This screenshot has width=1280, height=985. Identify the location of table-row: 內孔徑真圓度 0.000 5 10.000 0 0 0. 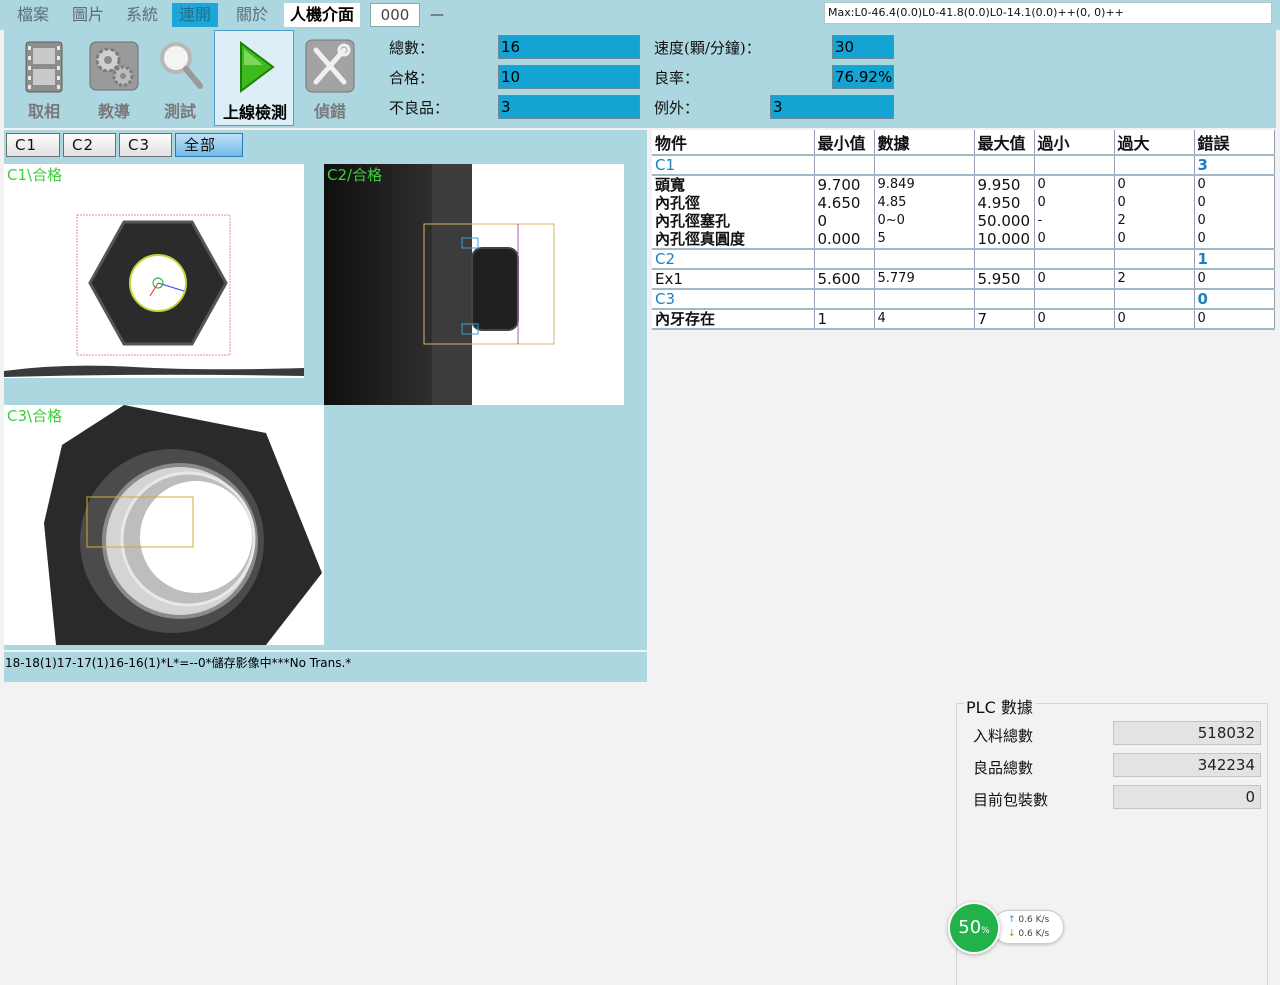
(963, 239).